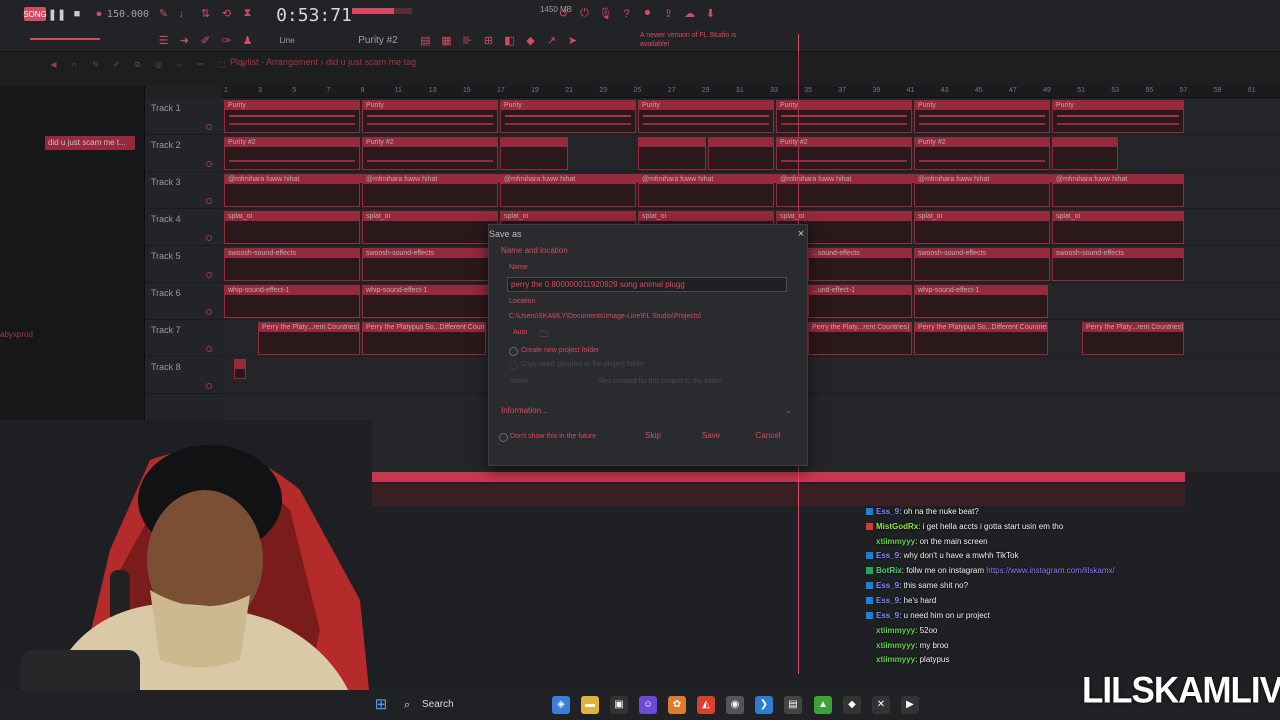  What do you see at coordinates (907, 630) in the screenshot?
I see `chat-message: xtiimmyyy: 52oo` at bounding box center [907, 630].